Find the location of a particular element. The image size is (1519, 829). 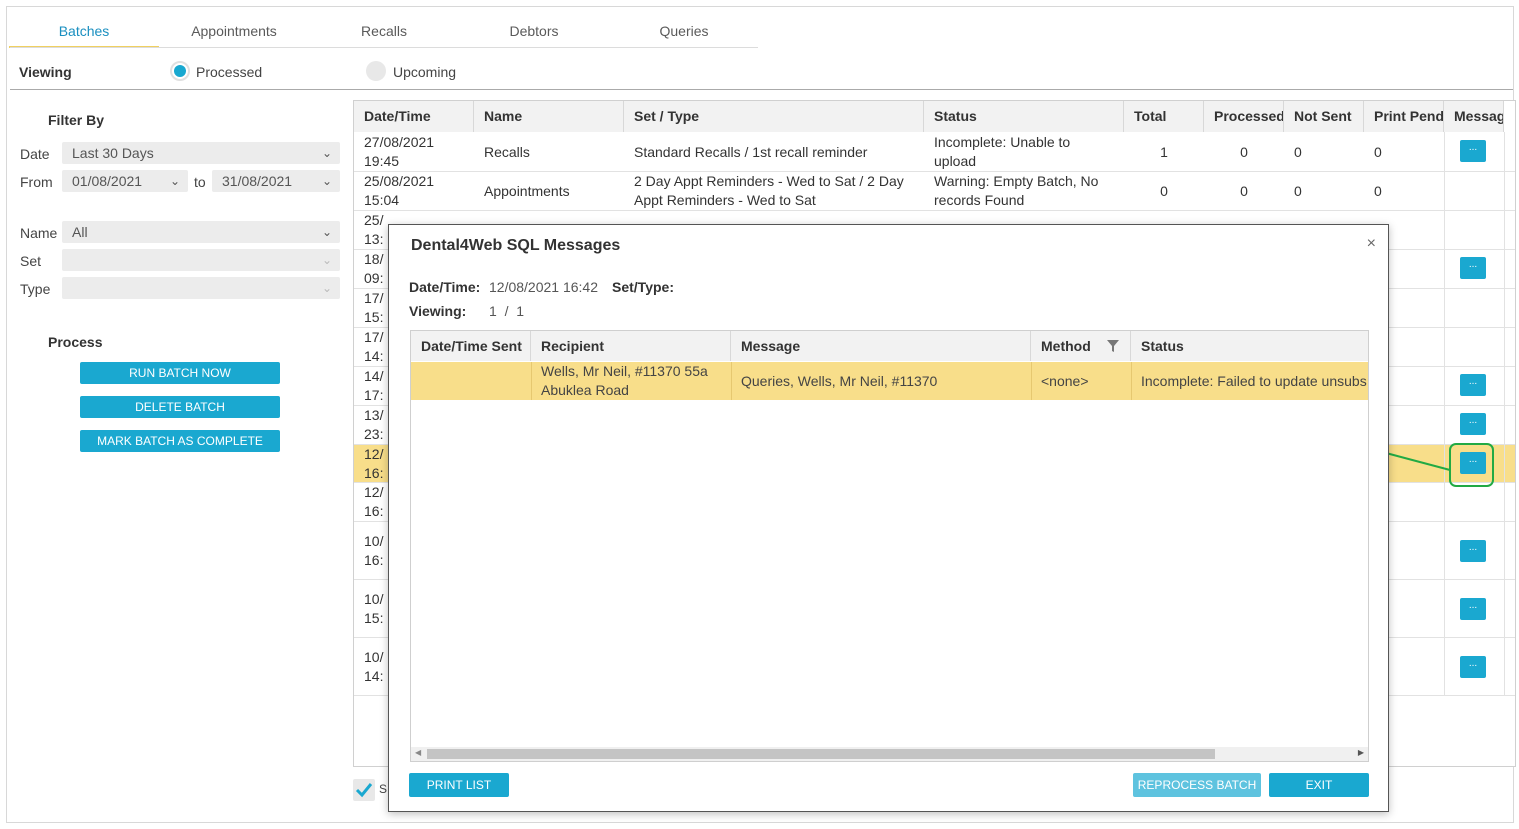

date-select: Last 30 Days ⌄ is located at coordinates (201, 153).